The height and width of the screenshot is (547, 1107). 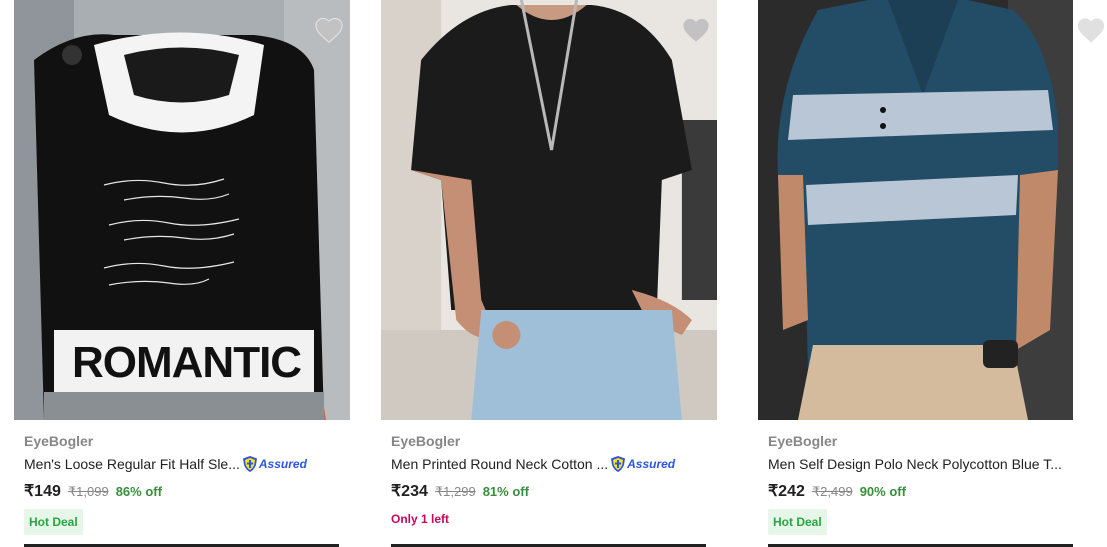 What do you see at coordinates (409, 491) in the screenshot?
I see `selling-price: ₹234` at bounding box center [409, 491].